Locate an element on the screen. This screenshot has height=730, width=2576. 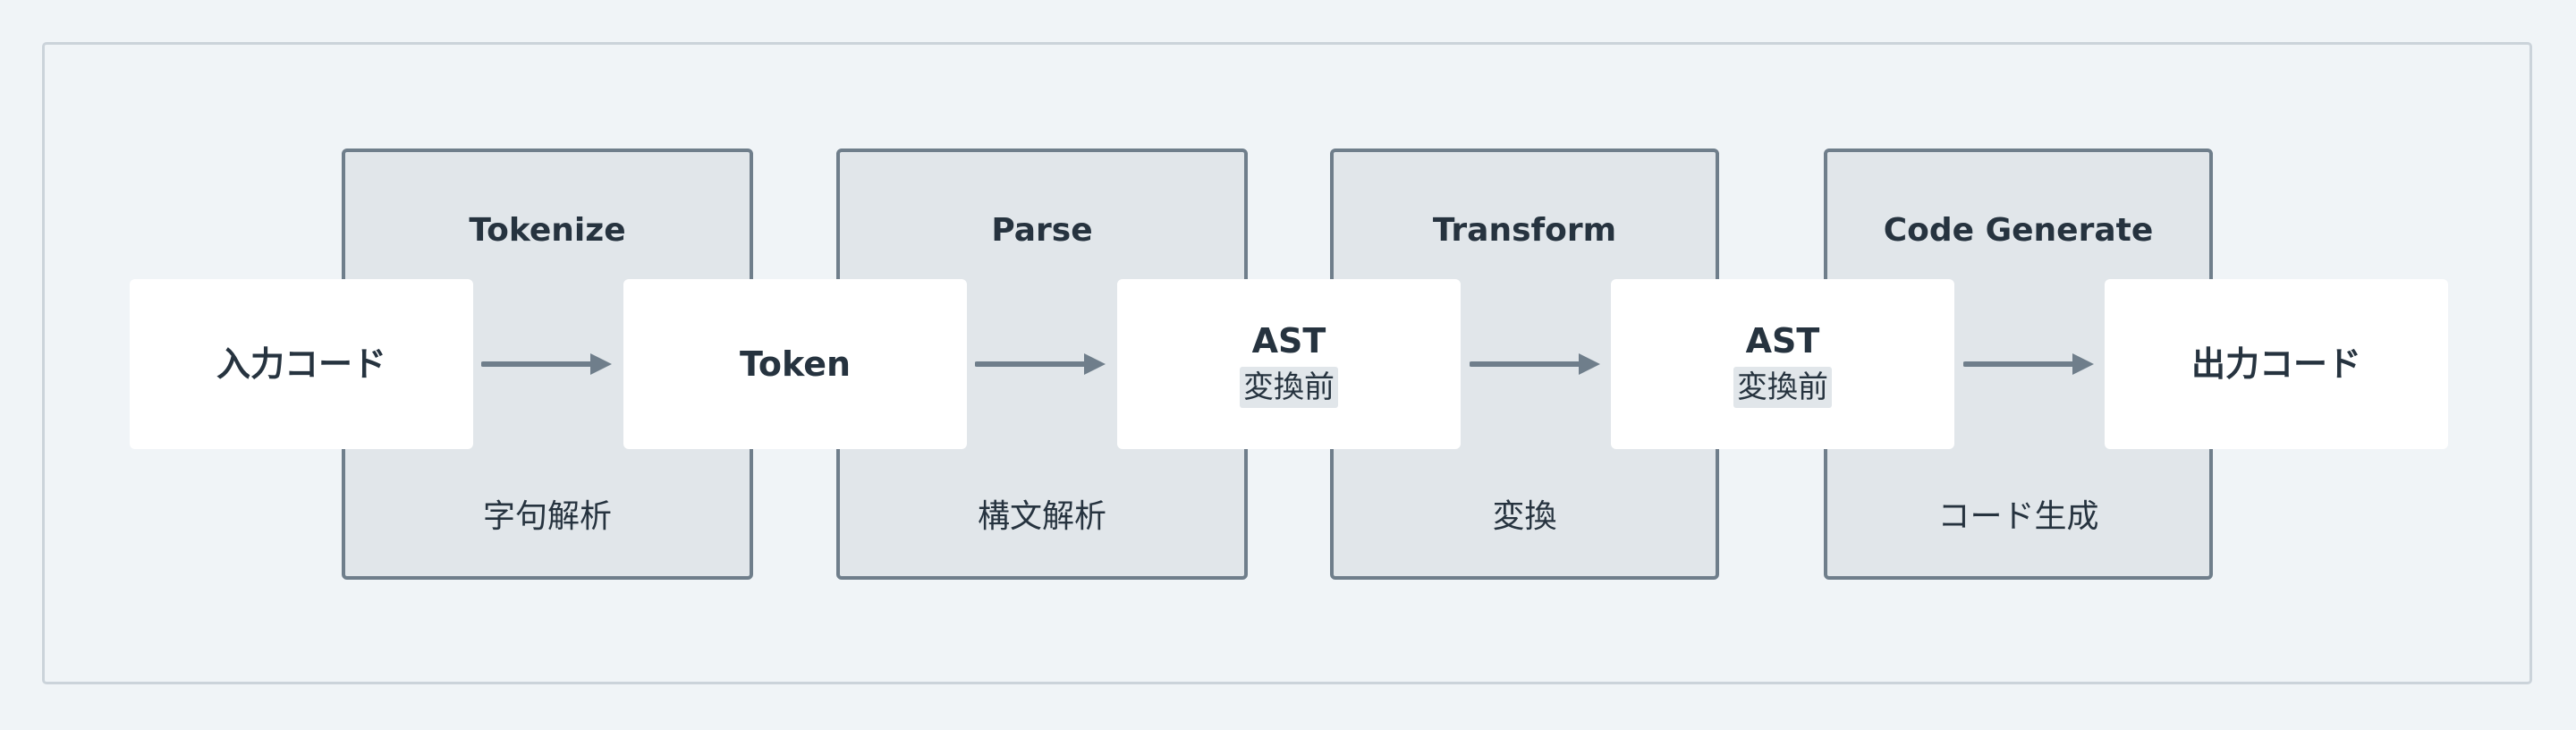
node-token: Token is located at coordinates (795, 364).